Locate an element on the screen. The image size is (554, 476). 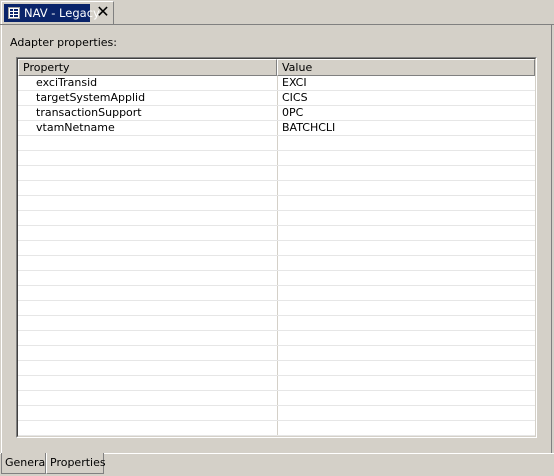
table-row: targetSystemApplid CICS is located at coordinates (276, 98).